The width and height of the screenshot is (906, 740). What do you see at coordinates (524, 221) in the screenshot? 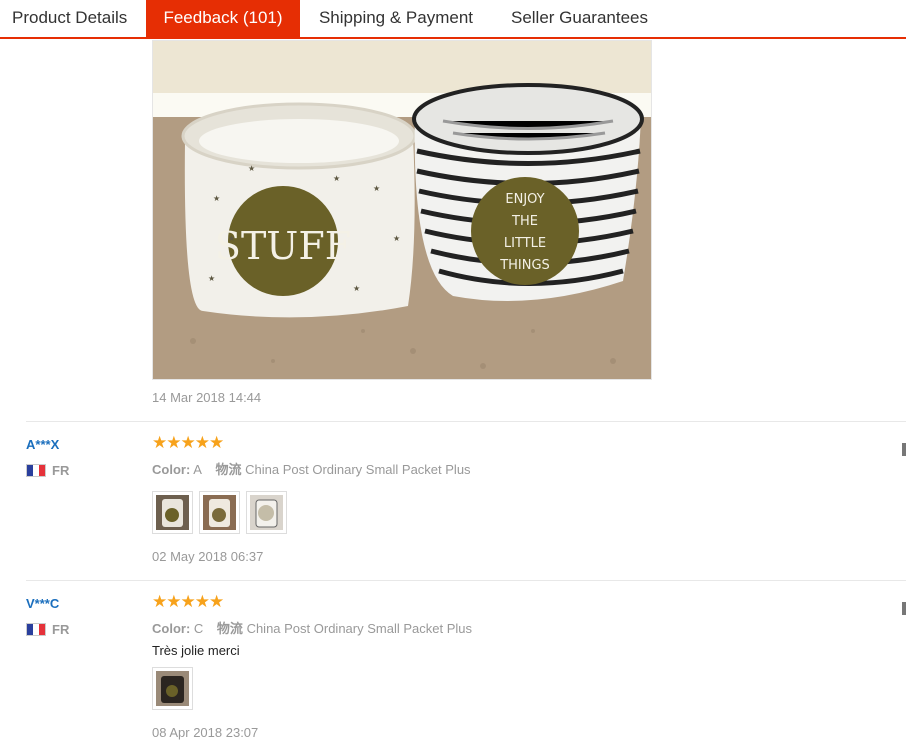
I see `svg-text: THE` at bounding box center [524, 221].